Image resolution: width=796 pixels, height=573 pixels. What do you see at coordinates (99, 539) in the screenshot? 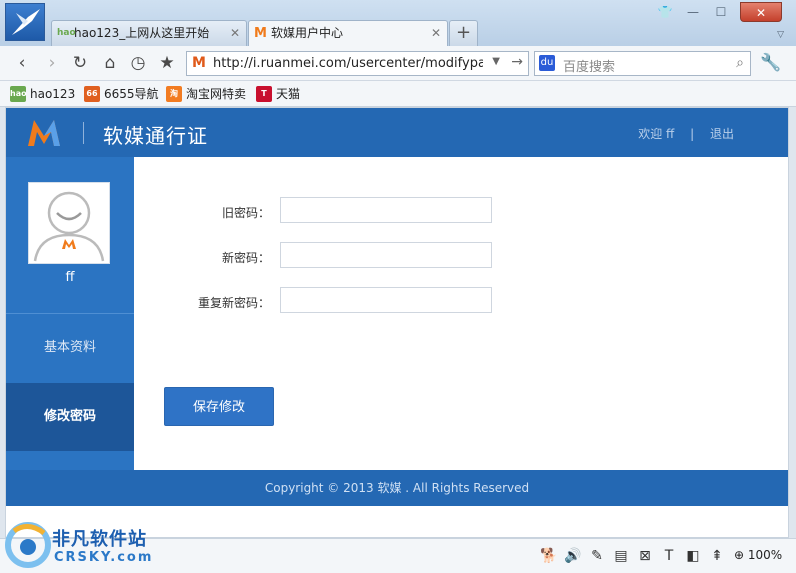
I see `watermark-title: 非凡软件站` at bounding box center [99, 539].